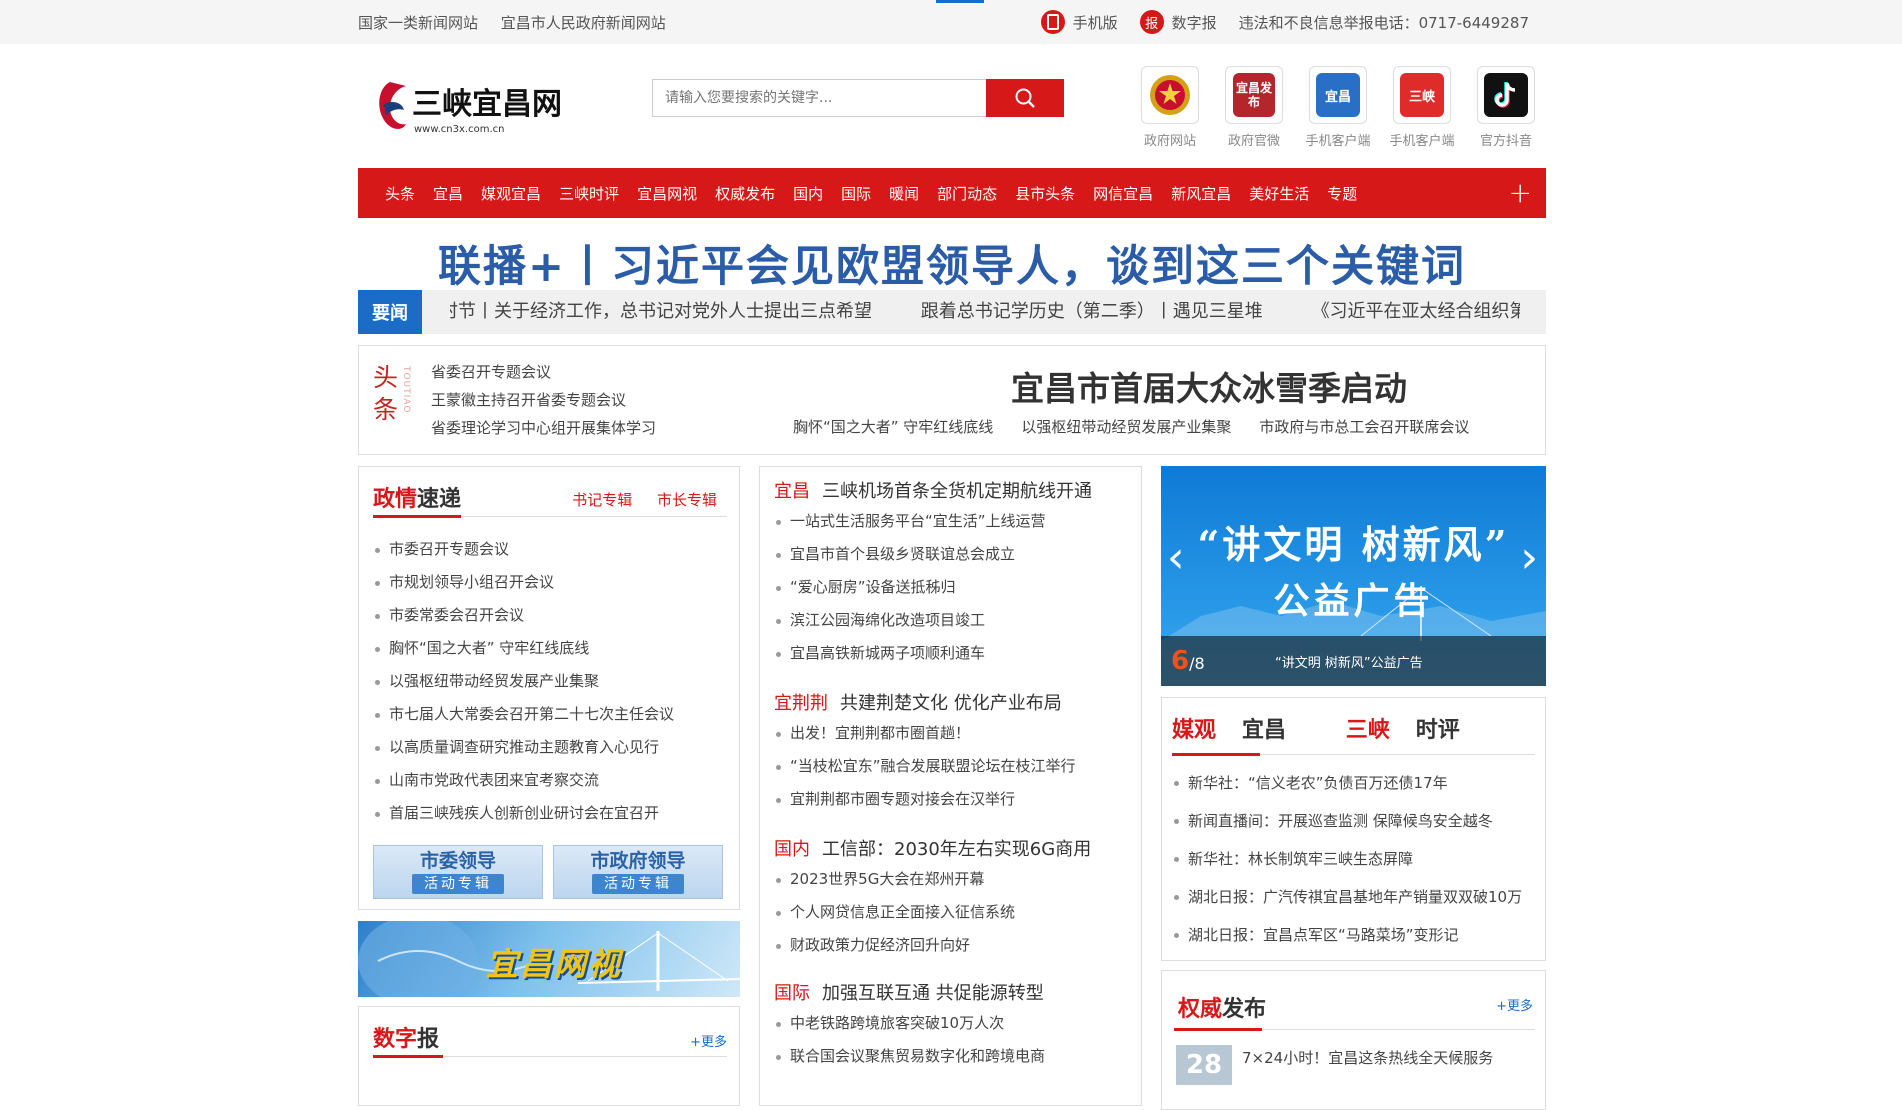  What do you see at coordinates (511, 193) in the screenshot?
I see `nav-item-meiguan: 媒观宜昌` at bounding box center [511, 193].